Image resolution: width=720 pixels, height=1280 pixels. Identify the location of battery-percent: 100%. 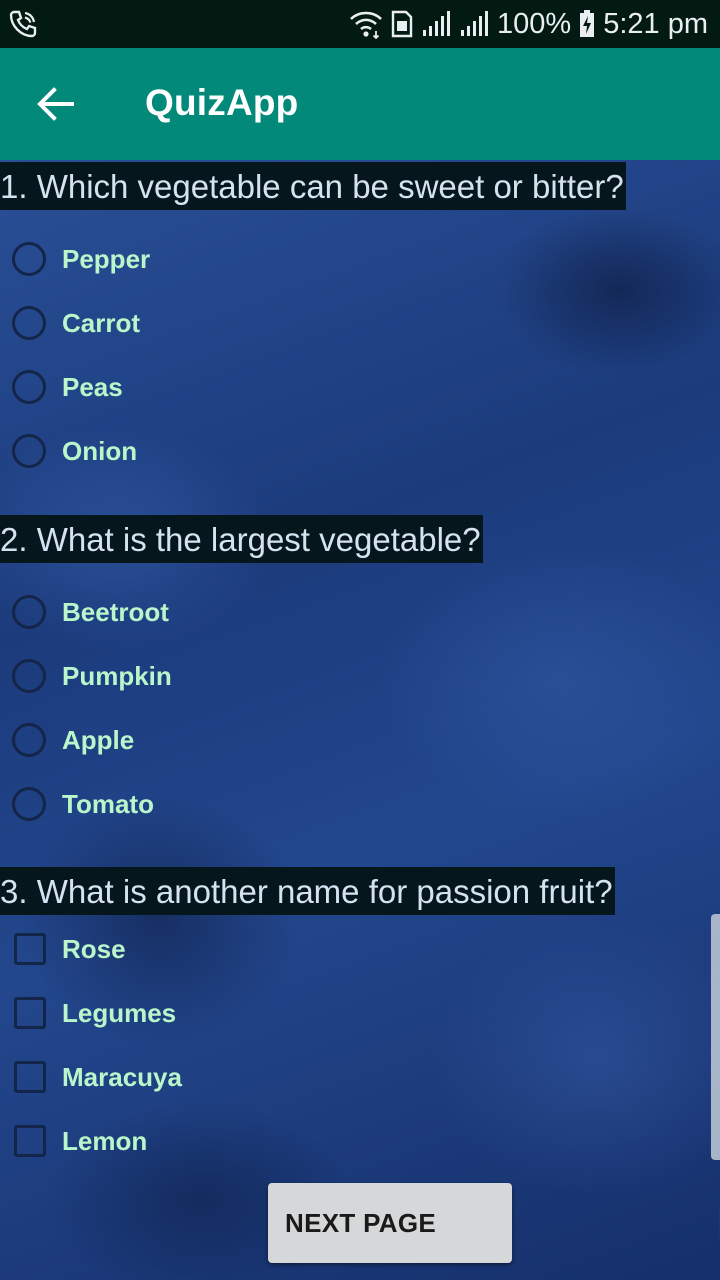
(534, 23).